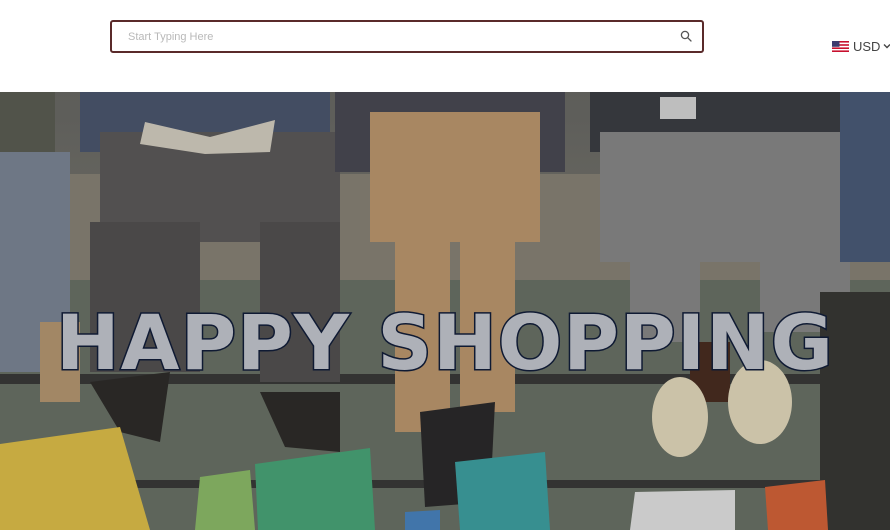 This screenshot has width=890, height=530. What do you see at coordinates (840, 46) in the screenshot?
I see `us-flag-icon` at bounding box center [840, 46].